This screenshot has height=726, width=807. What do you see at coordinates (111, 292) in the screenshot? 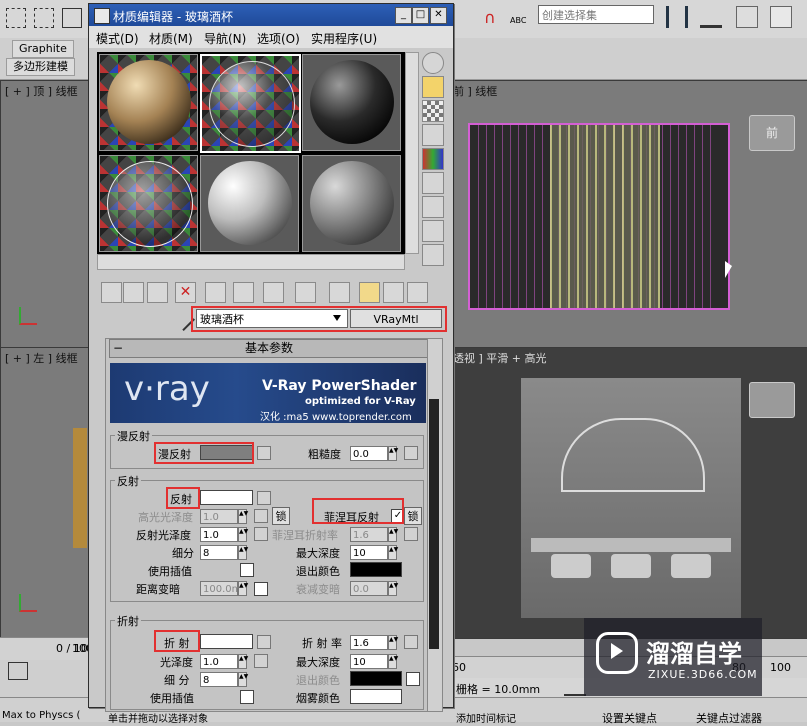
I see `get-material-icon` at bounding box center [111, 292].